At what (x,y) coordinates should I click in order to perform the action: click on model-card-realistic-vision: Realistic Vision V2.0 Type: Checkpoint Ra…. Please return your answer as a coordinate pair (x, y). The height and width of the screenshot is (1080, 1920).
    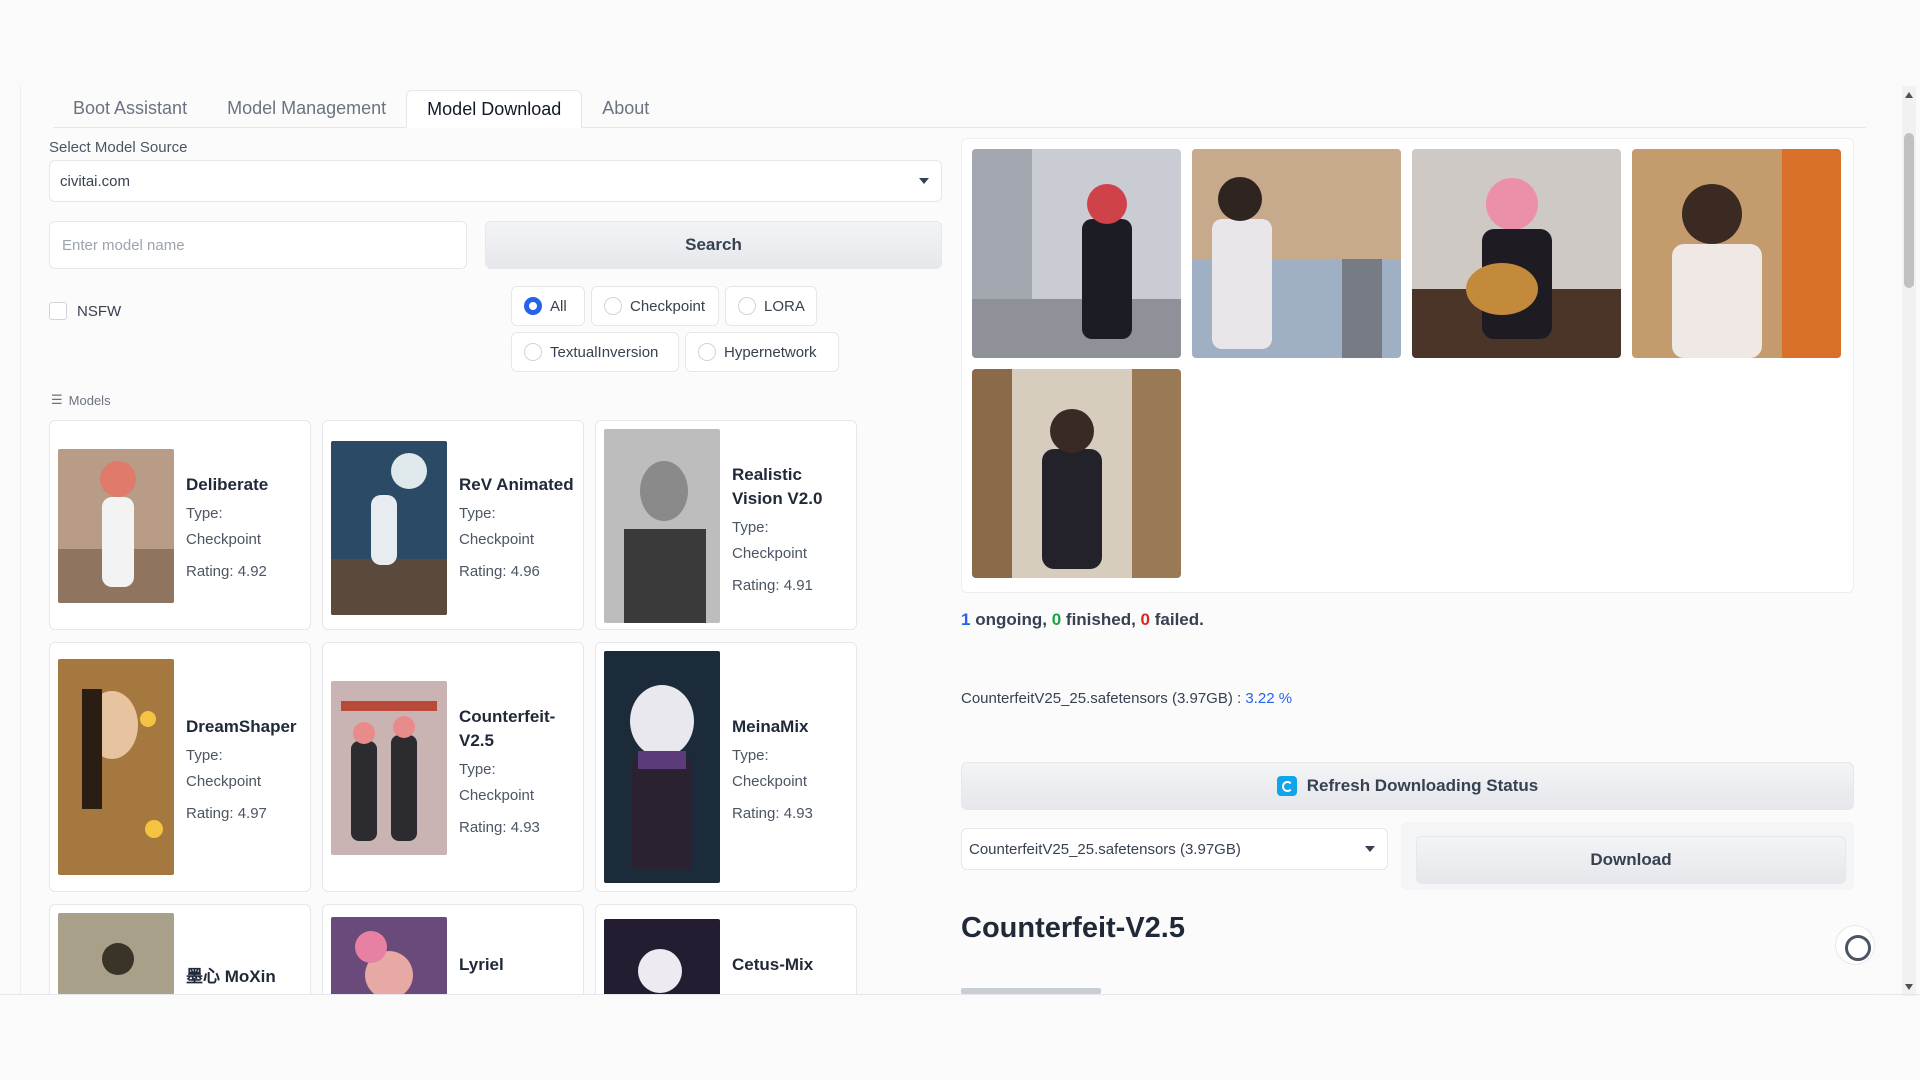
    Looking at the image, I should click on (726, 525).